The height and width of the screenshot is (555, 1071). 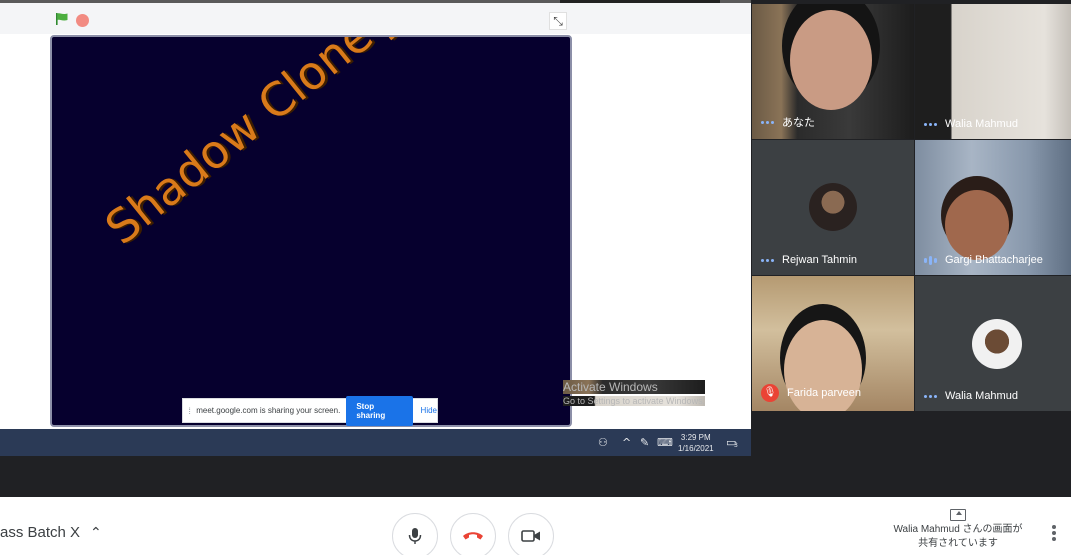 I want to click on mic-off-icon: 🎙, so click(x=770, y=393).